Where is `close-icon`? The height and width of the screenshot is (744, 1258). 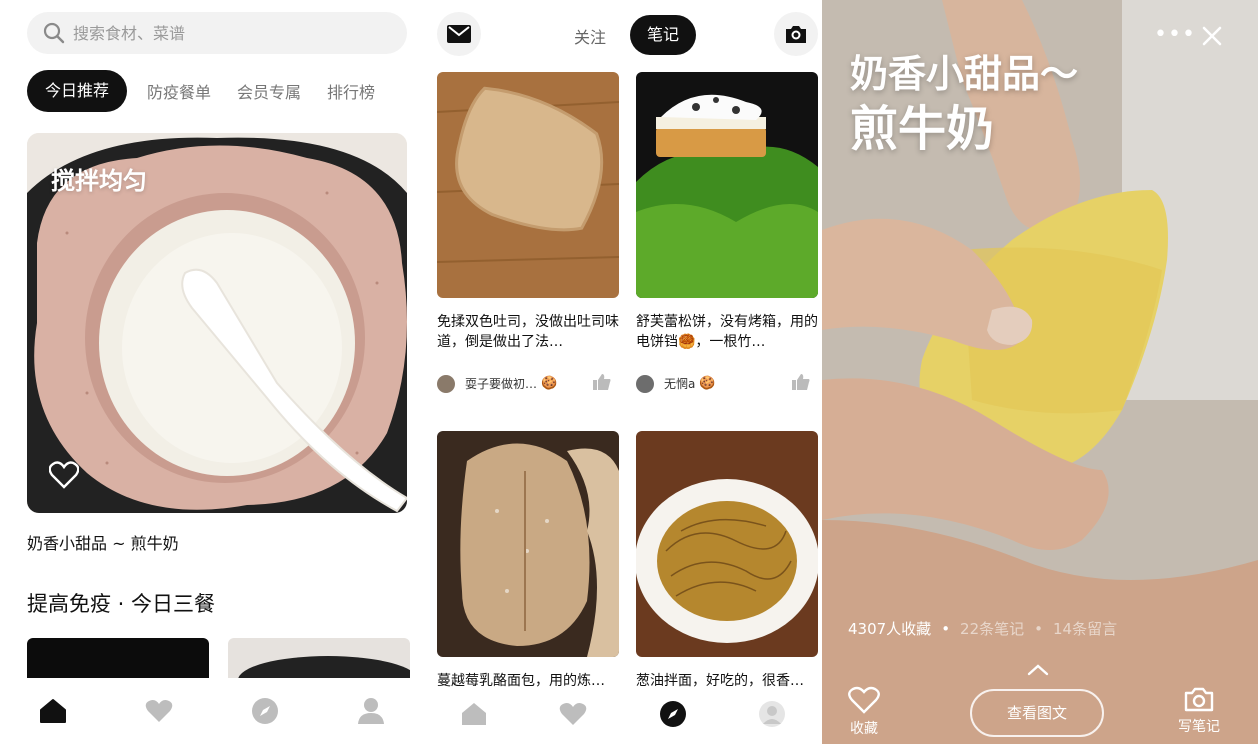
close-icon is located at coordinates (1212, 38).